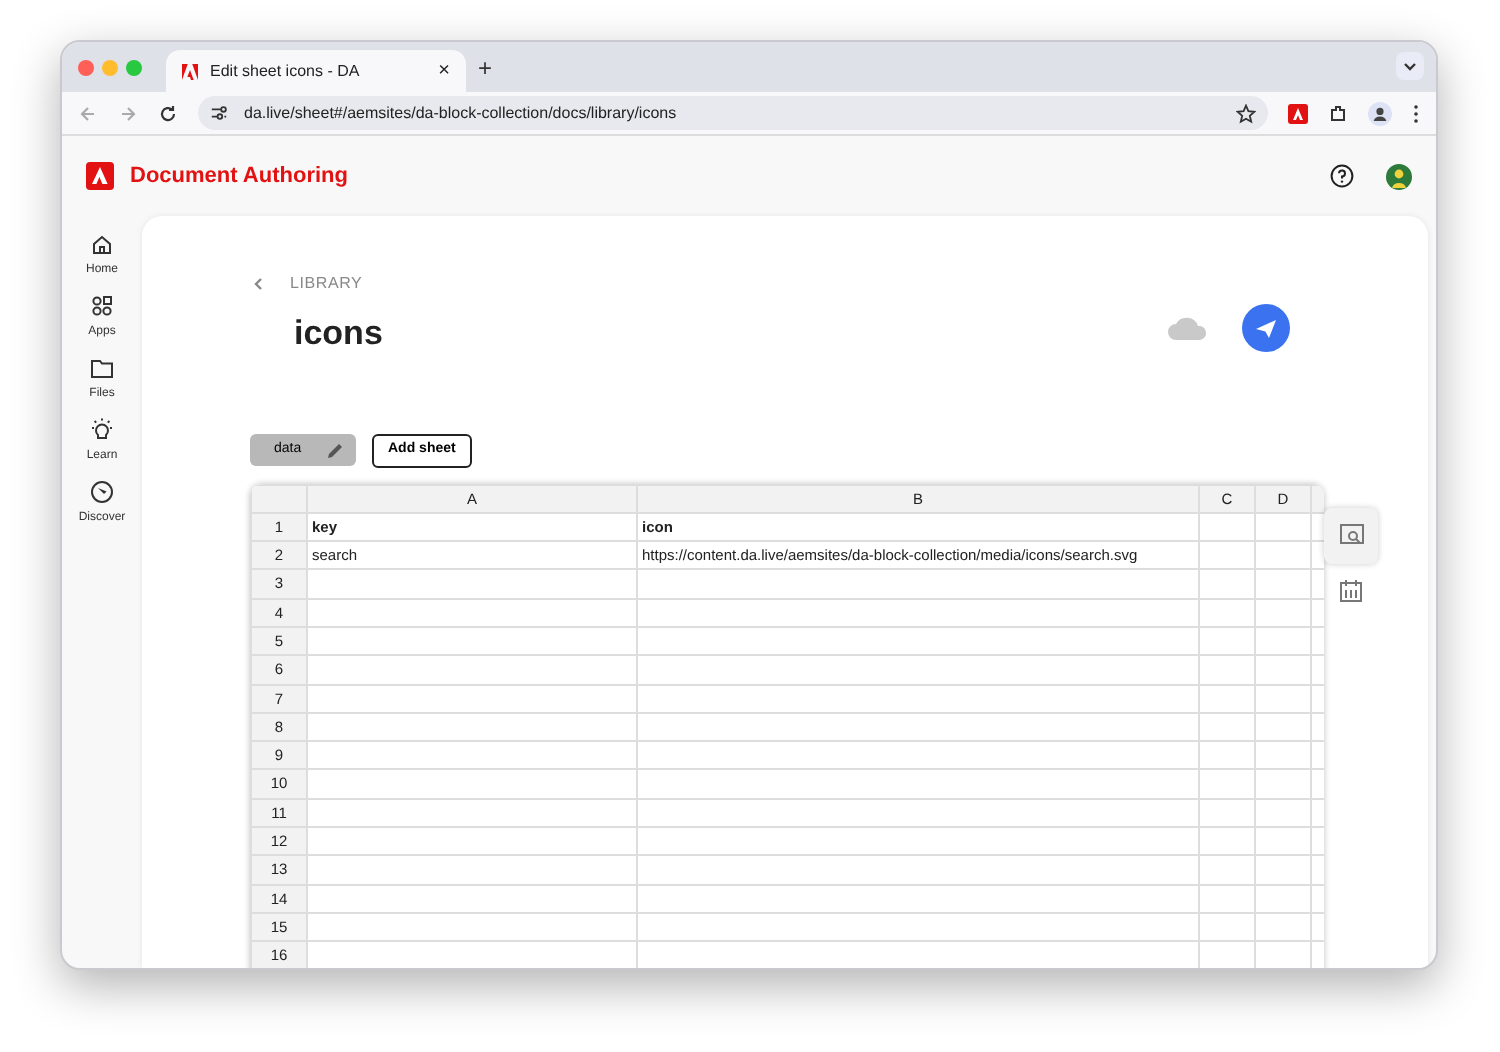  I want to click on help-icon, so click(1342, 176).